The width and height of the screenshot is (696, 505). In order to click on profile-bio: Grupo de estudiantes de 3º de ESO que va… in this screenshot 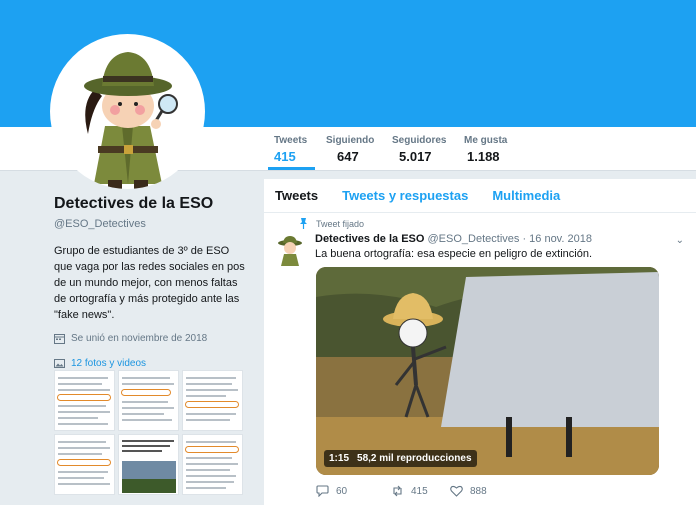, I will do `click(149, 283)`.